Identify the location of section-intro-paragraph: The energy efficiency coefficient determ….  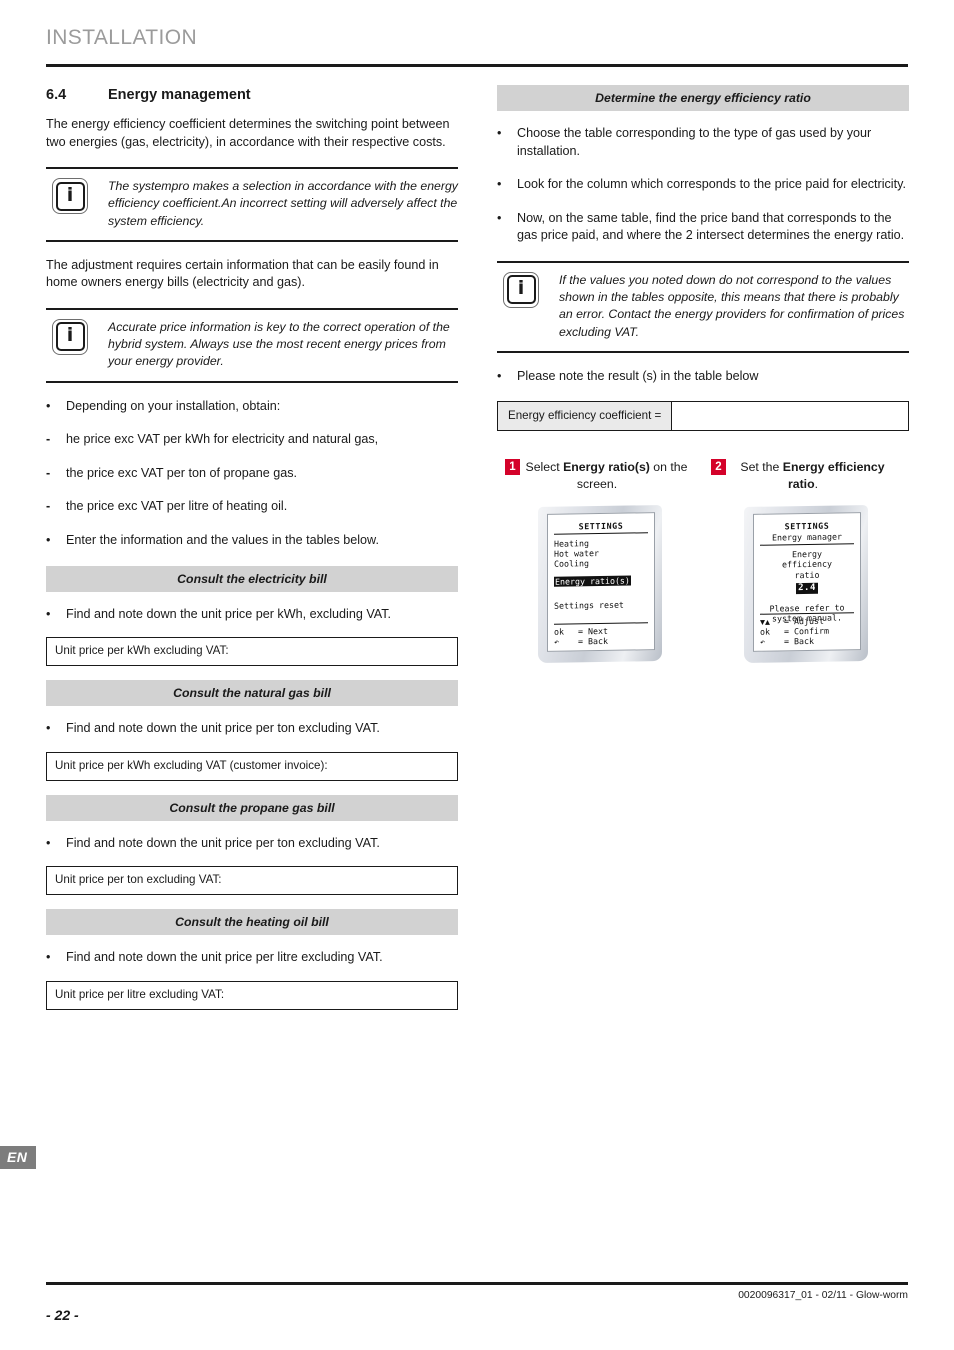
(248, 133).